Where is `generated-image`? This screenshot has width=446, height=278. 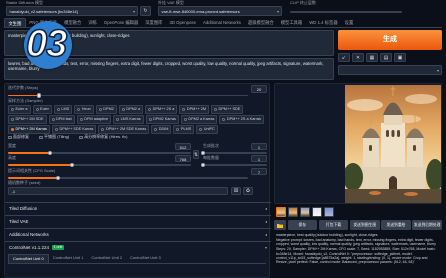 generated-image is located at coordinates (393, 144).